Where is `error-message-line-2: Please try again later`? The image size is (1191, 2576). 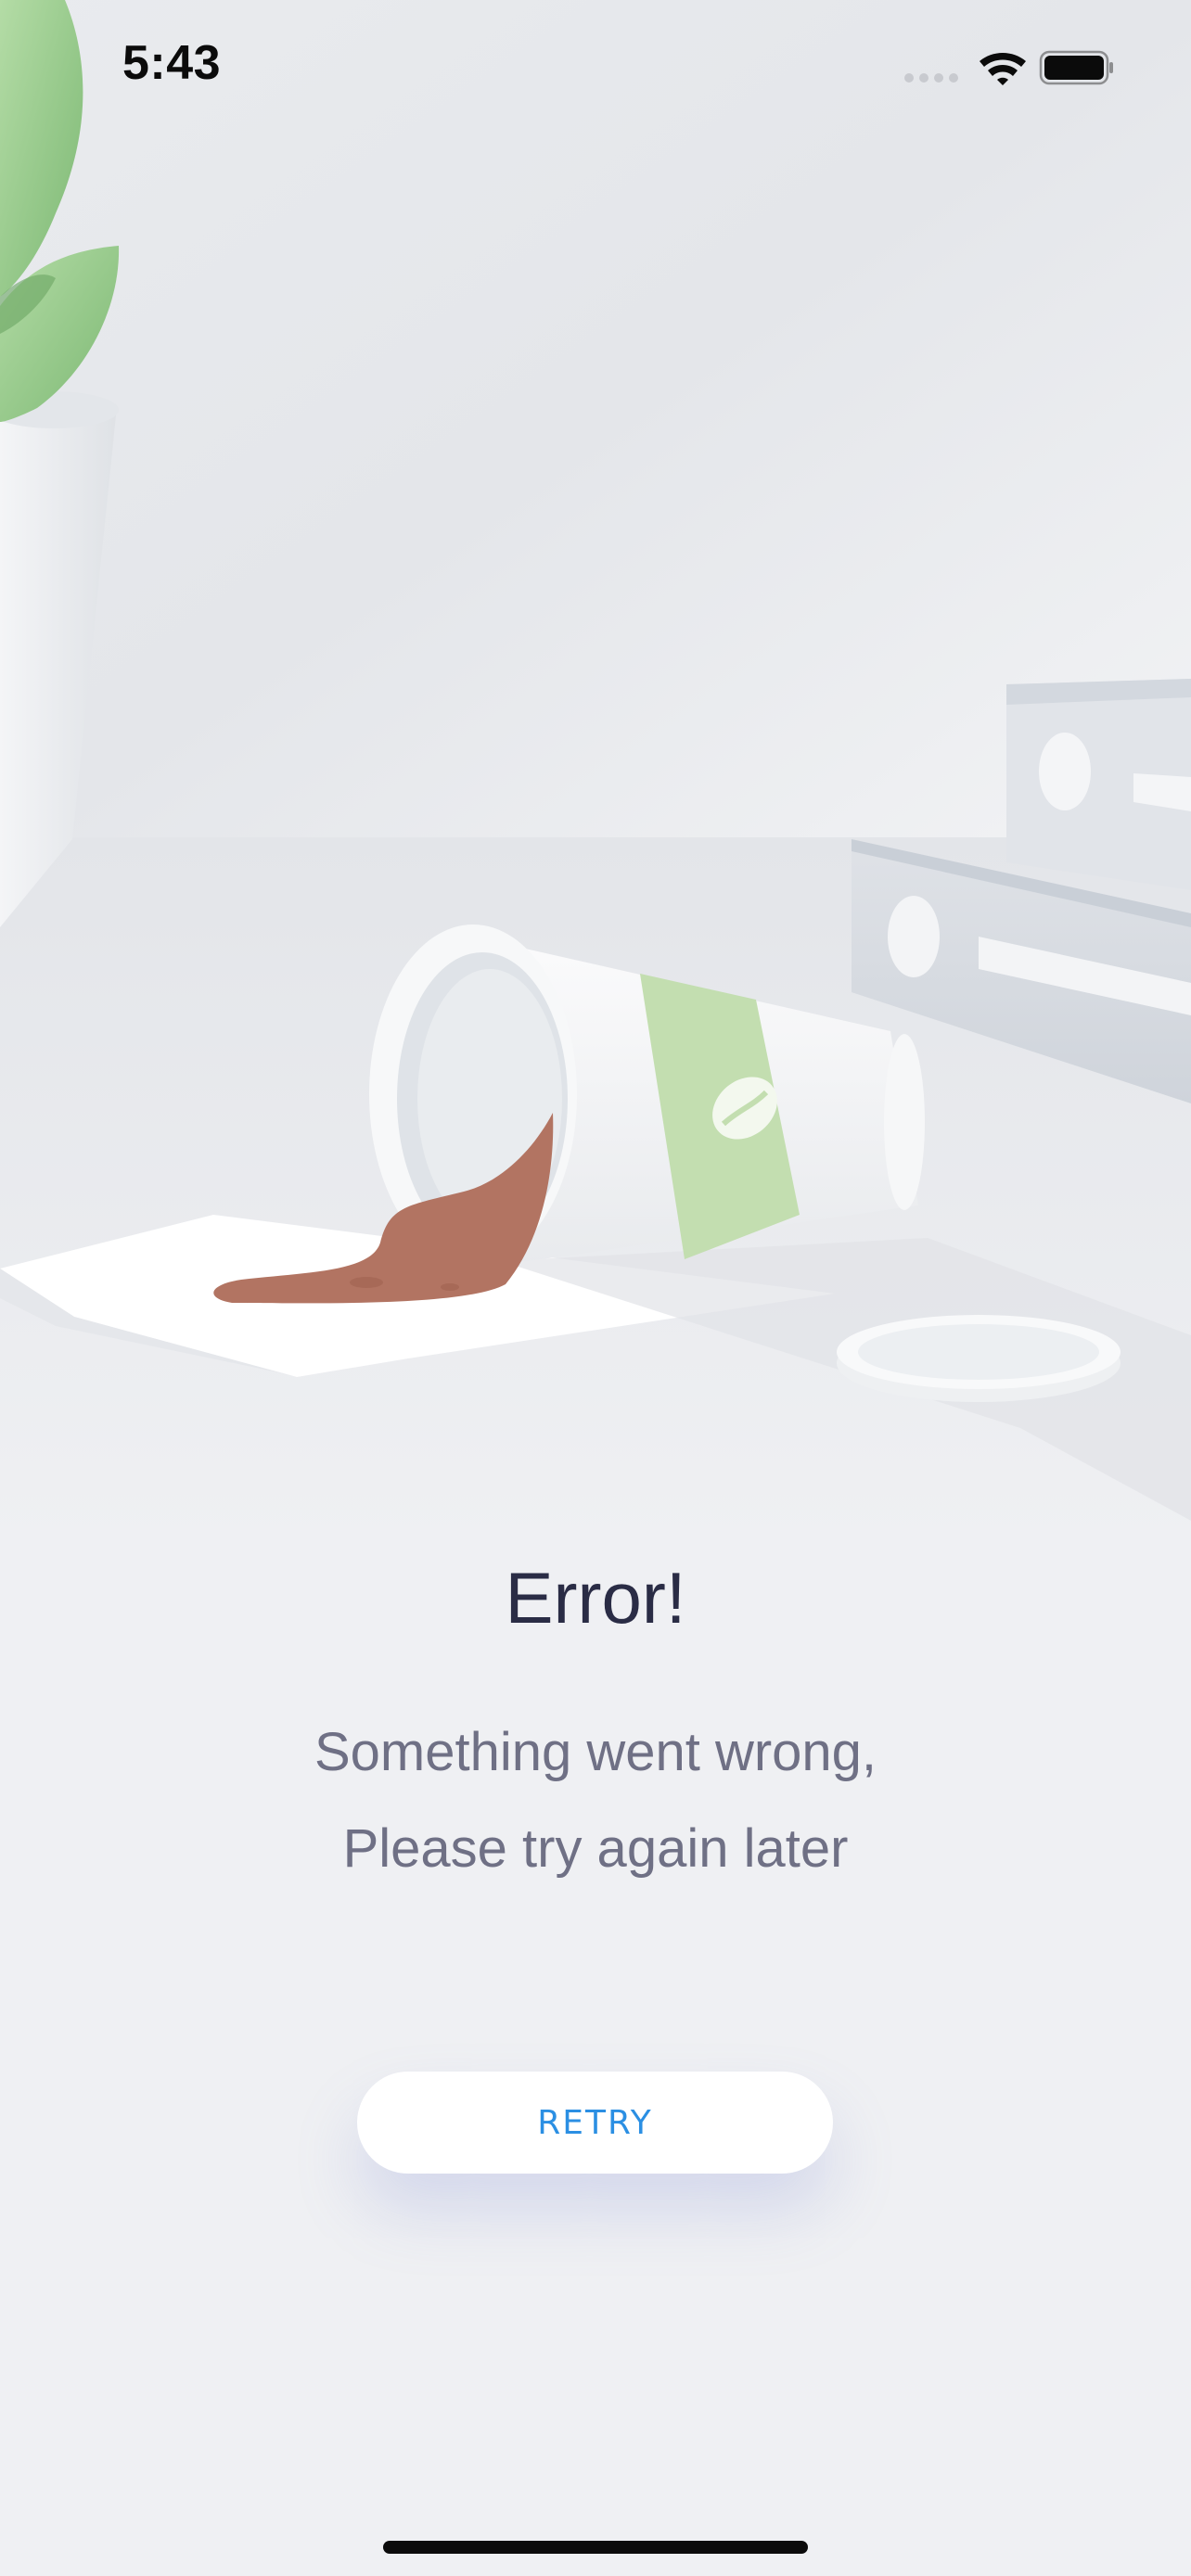
error-message-line-2: Please try again later is located at coordinates (595, 1848).